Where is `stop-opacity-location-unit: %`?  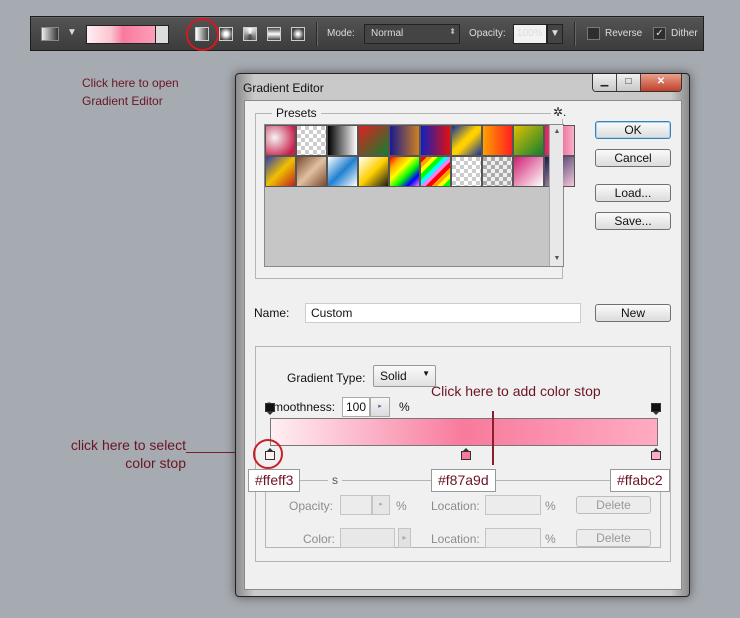
stop-opacity-location-unit: % is located at coordinates (550, 506).